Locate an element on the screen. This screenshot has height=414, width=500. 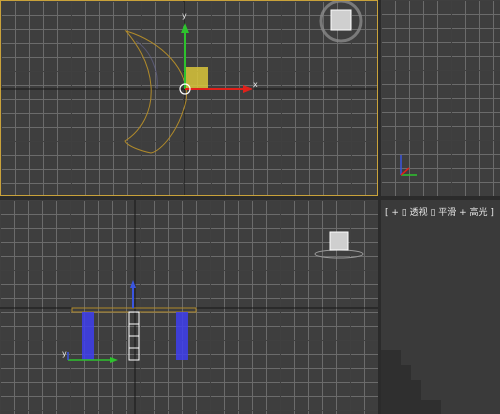
gizmo-x-label: x is located at coordinates (255, 84).